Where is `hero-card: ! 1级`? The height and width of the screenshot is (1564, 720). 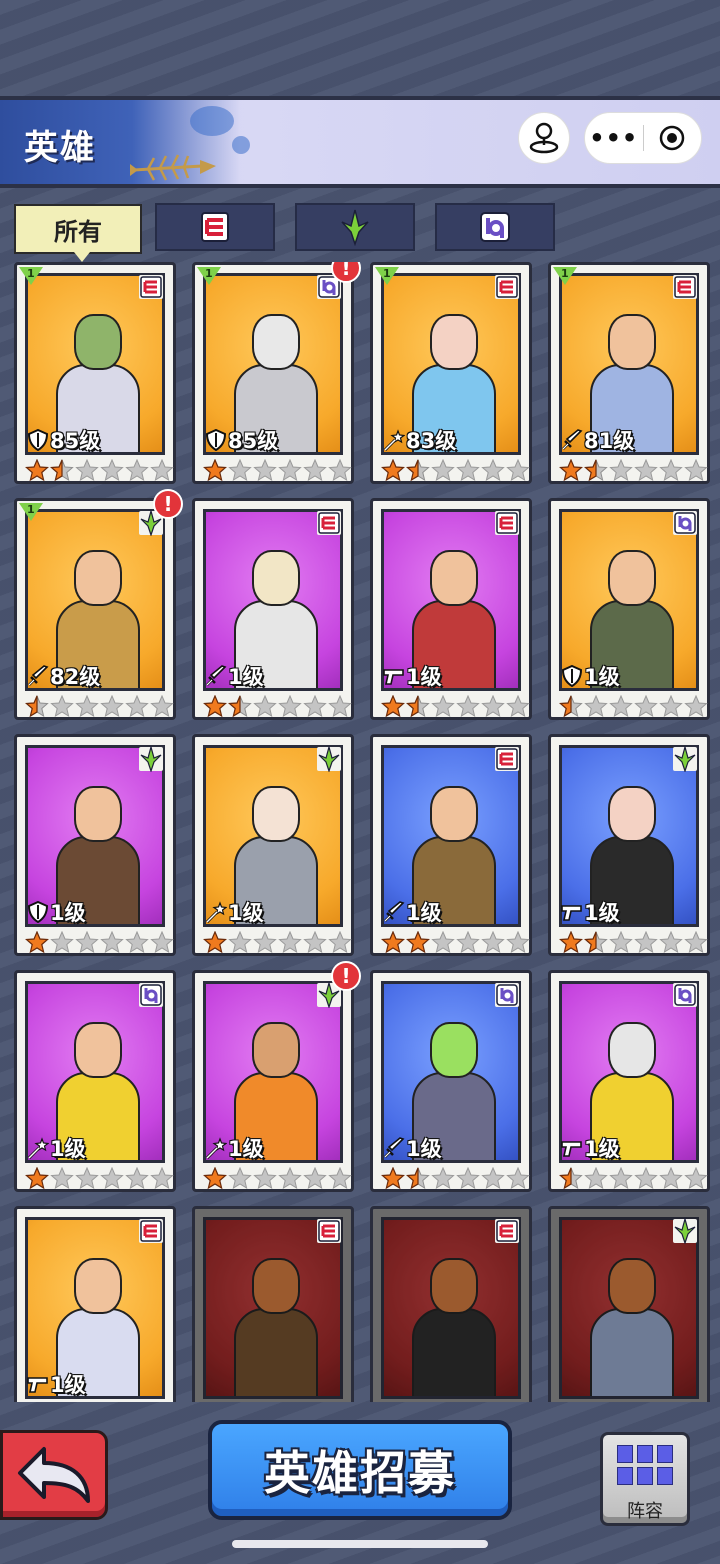
hero-card: ! 1级 is located at coordinates (276, 1077).